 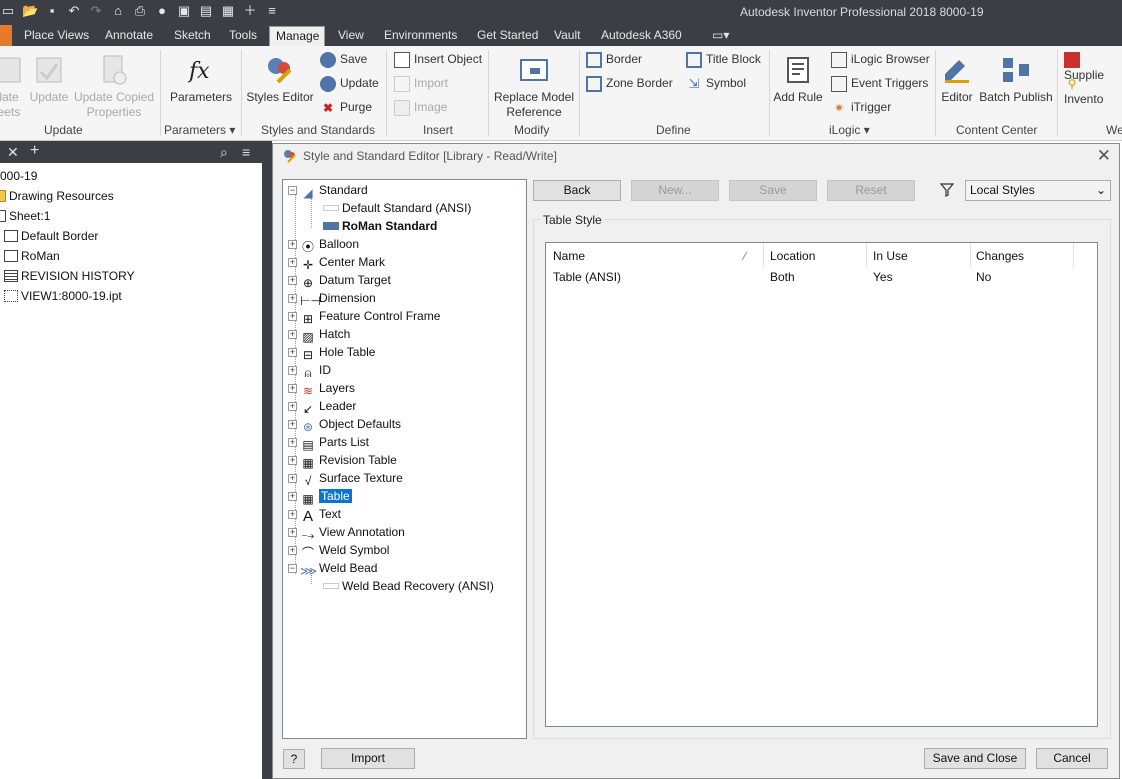 What do you see at coordinates (408, 586) in the screenshot?
I see `tree-node-weld-bead-recovery: Weld Bead Recovery (ANSI)` at bounding box center [408, 586].